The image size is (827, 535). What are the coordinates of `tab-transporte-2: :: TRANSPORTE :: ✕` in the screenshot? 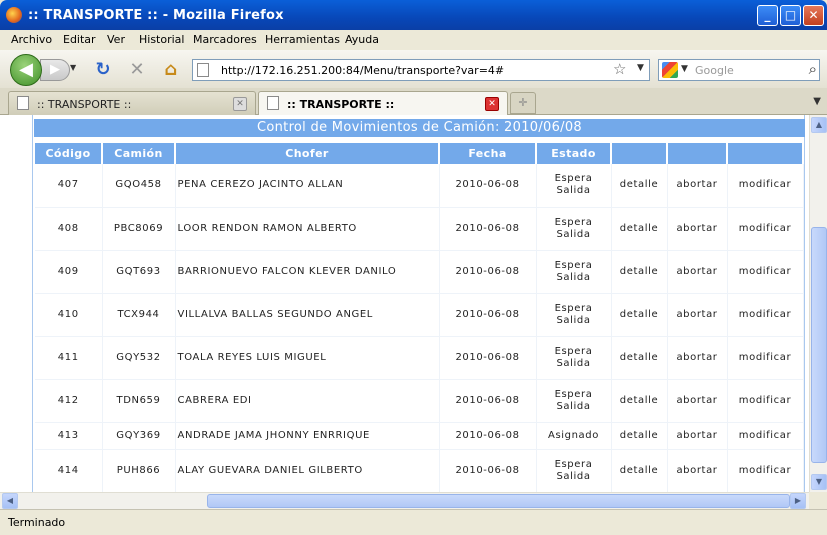 It's located at (383, 103).